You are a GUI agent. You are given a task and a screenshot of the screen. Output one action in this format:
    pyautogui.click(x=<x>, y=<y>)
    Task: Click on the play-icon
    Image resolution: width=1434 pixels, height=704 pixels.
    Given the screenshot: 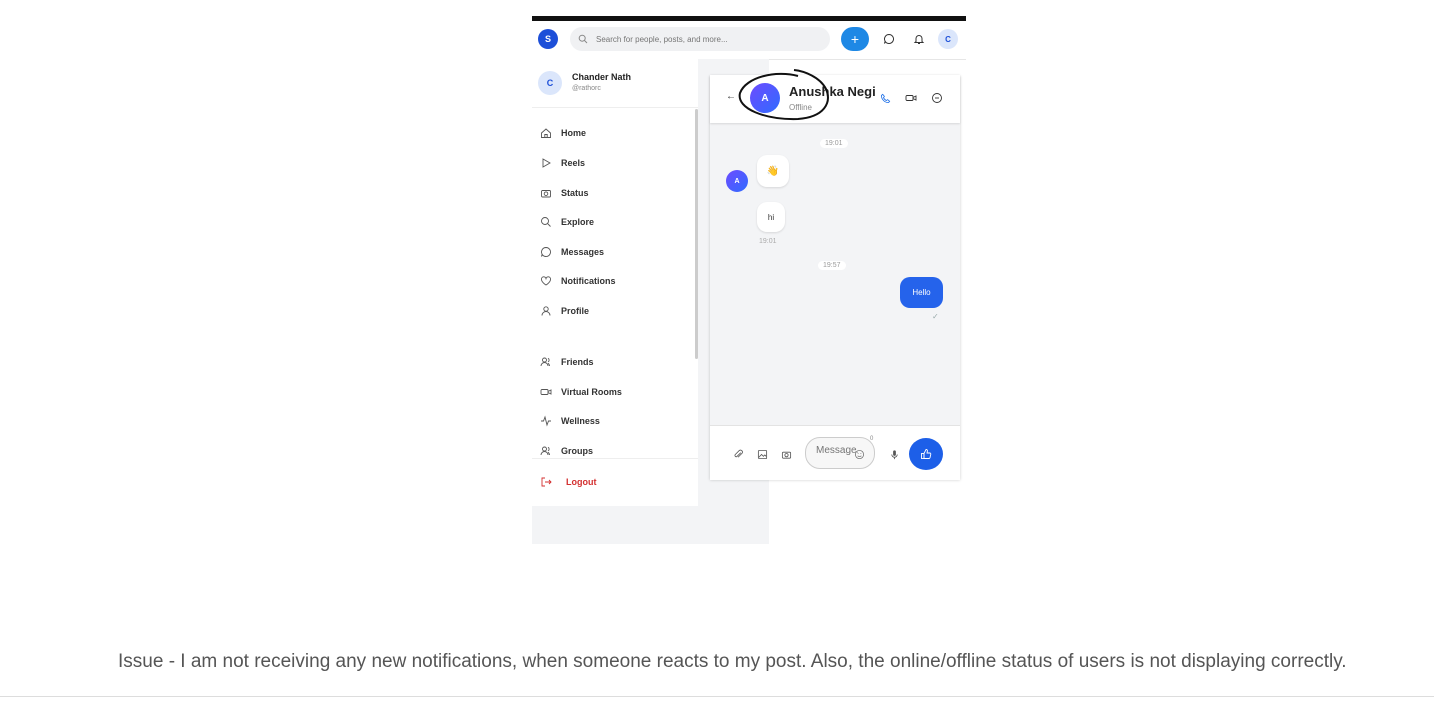 What is the action you would take?
    pyautogui.click(x=546, y=163)
    